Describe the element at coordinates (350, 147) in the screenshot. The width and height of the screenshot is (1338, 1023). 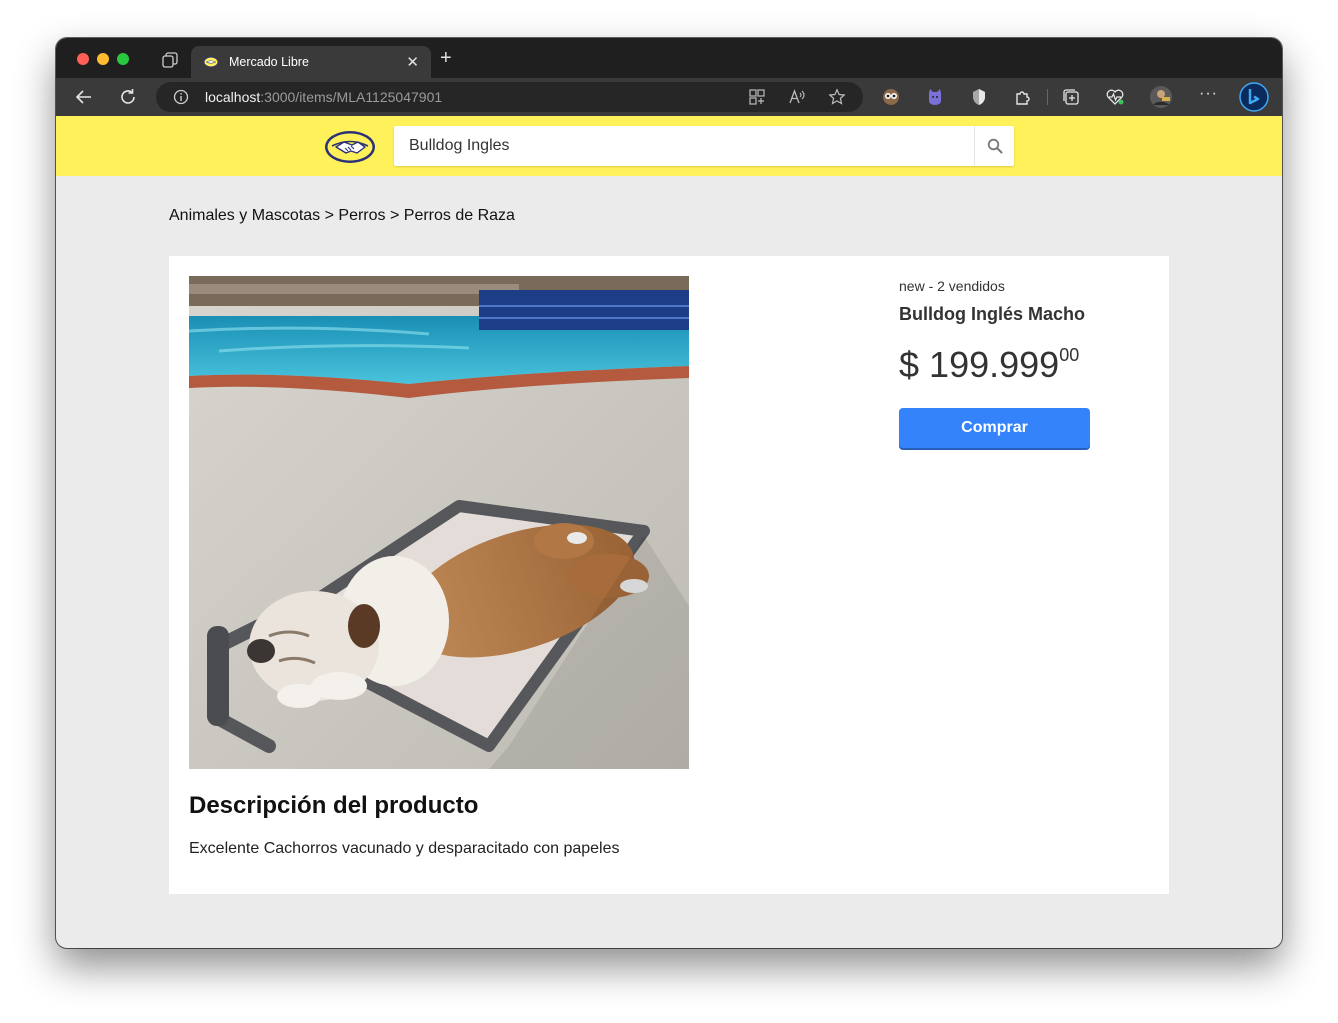
I see `mercadolibre-logo` at that location.